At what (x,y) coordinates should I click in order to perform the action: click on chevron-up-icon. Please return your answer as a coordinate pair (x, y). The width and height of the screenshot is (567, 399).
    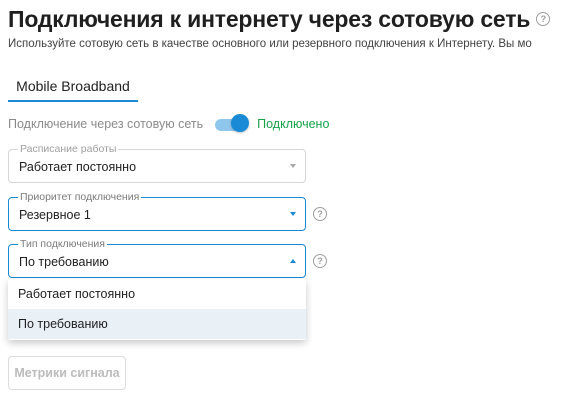
    Looking at the image, I should click on (293, 261).